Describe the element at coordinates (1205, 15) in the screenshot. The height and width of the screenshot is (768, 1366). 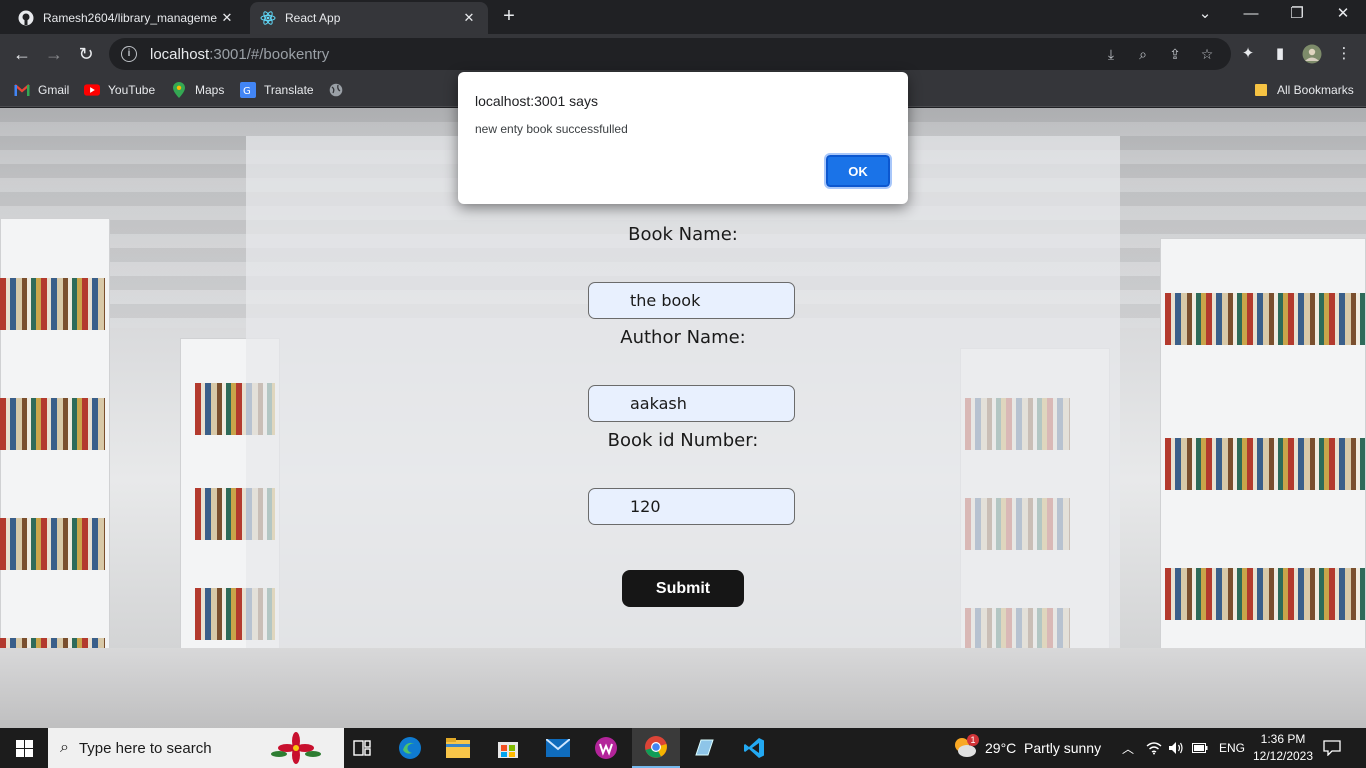
I see `tab-search-chevron-icon: ⌄` at that location.